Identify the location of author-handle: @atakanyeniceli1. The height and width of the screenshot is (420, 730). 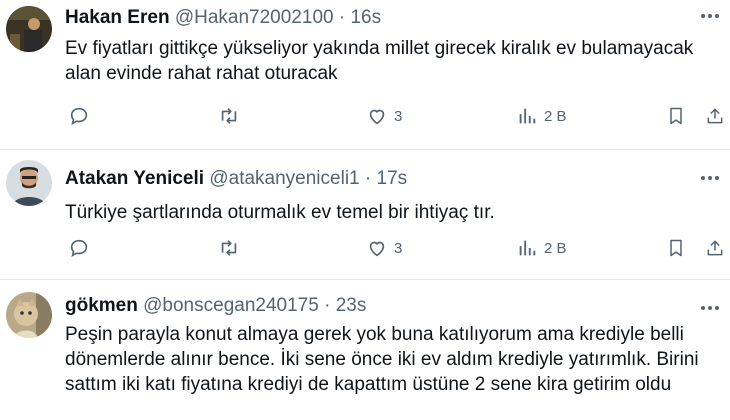
(284, 178).